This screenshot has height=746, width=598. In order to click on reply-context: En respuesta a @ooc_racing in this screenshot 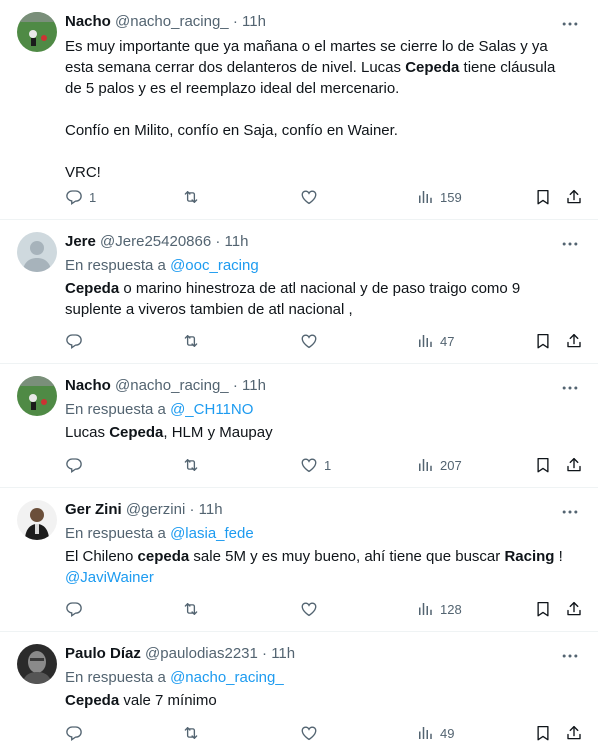, I will do `click(162, 266)`.